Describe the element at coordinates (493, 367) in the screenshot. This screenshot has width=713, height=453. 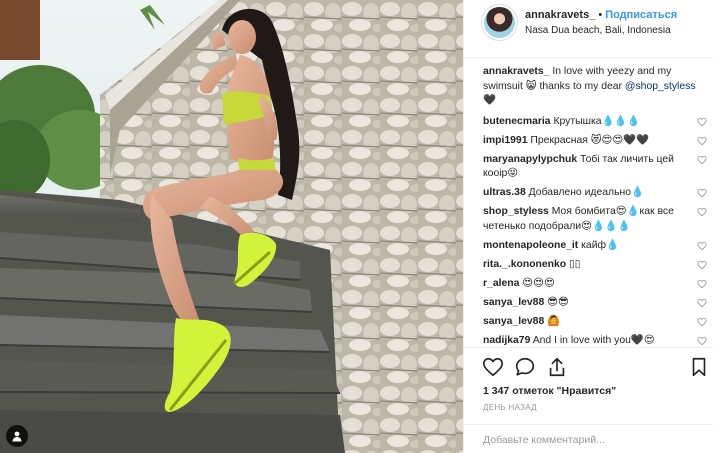
I see `like-heart-icon` at that location.